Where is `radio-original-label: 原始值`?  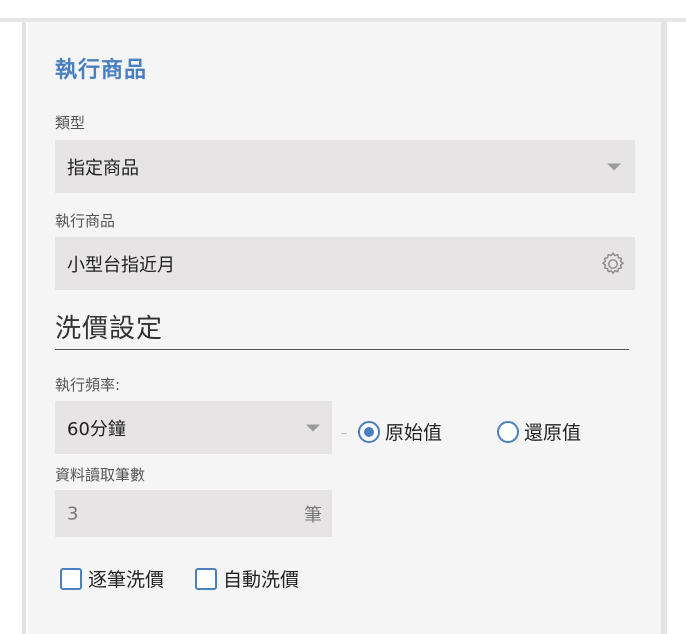
radio-original-label: 原始值 is located at coordinates (414, 433).